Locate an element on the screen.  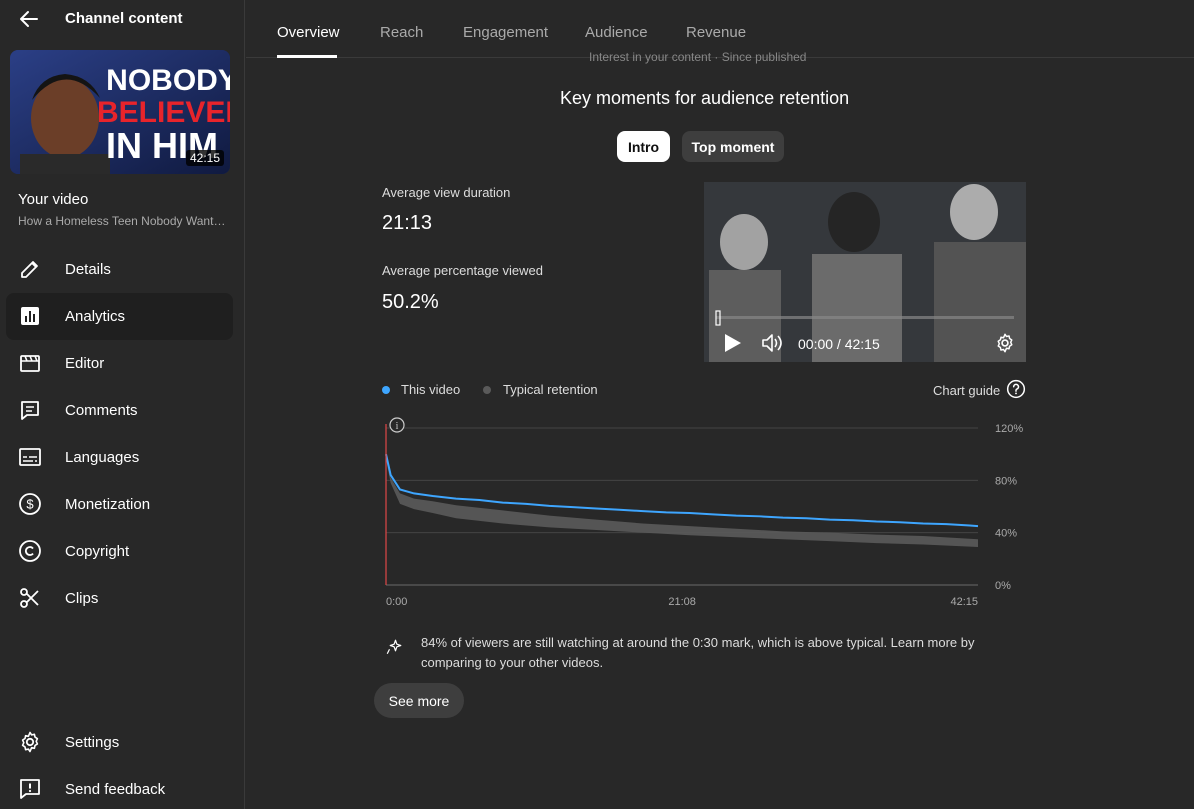
sidebar-item-clips: Clips is located at coordinates (119, 598).